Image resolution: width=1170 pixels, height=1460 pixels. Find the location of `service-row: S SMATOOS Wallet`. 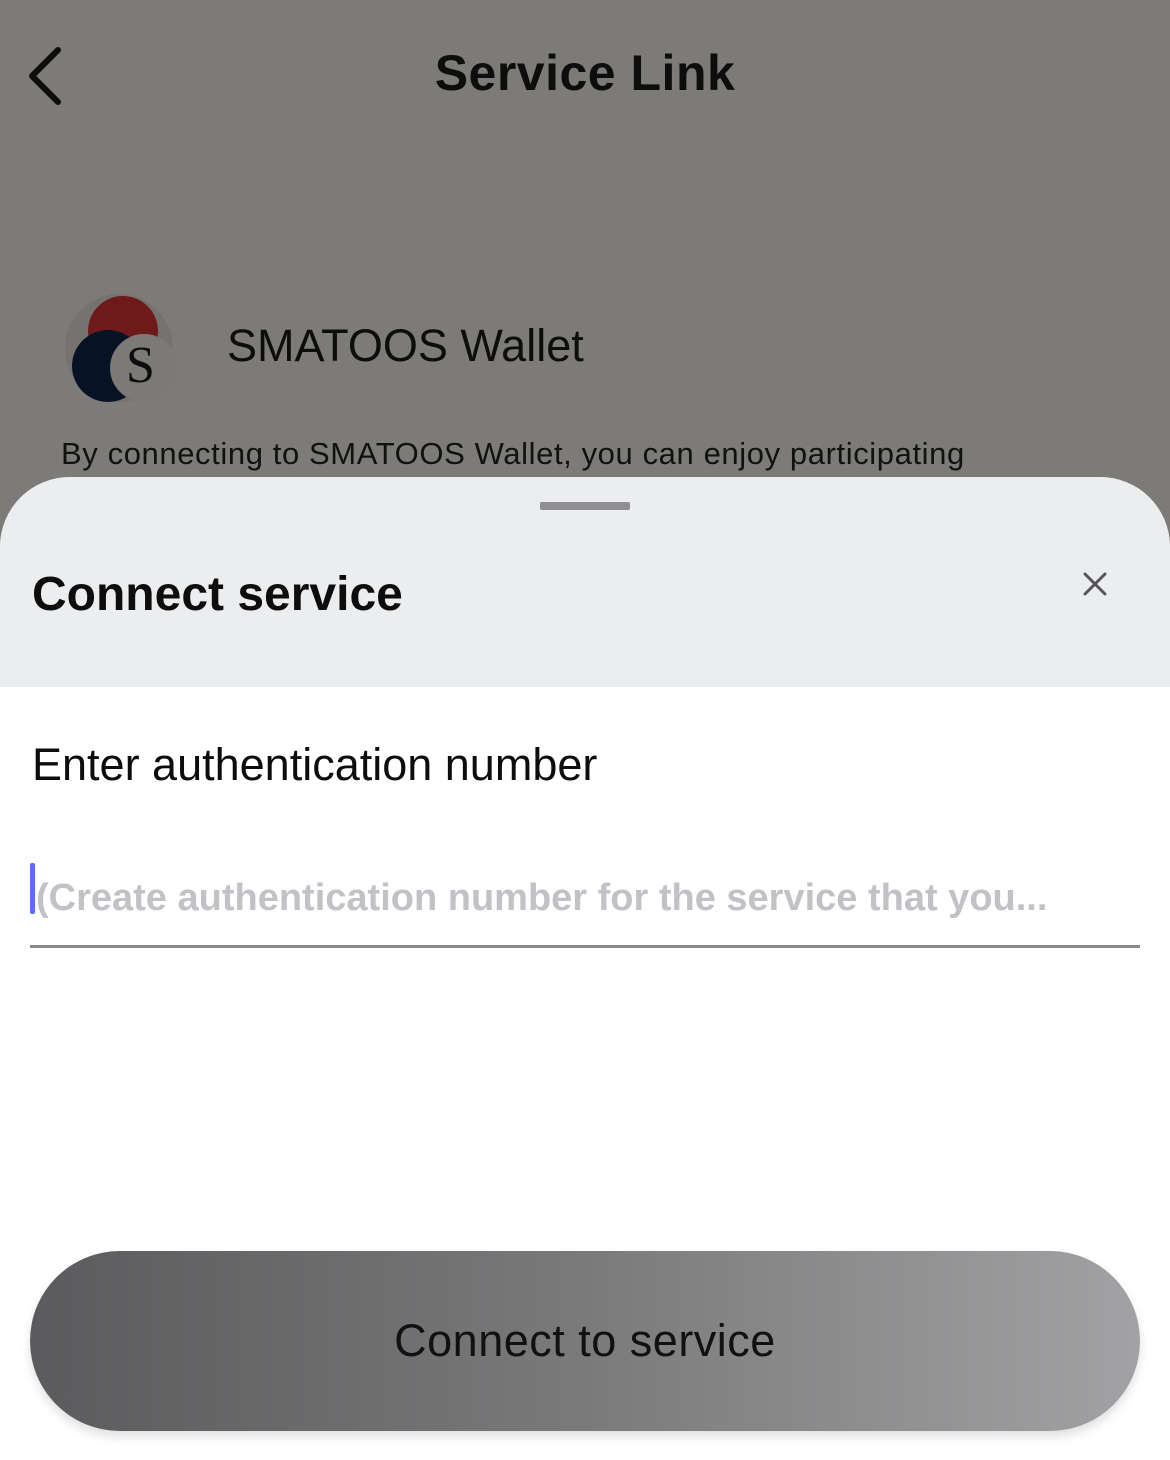

service-row: S SMATOOS Wallet is located at coordinates (590, 349).